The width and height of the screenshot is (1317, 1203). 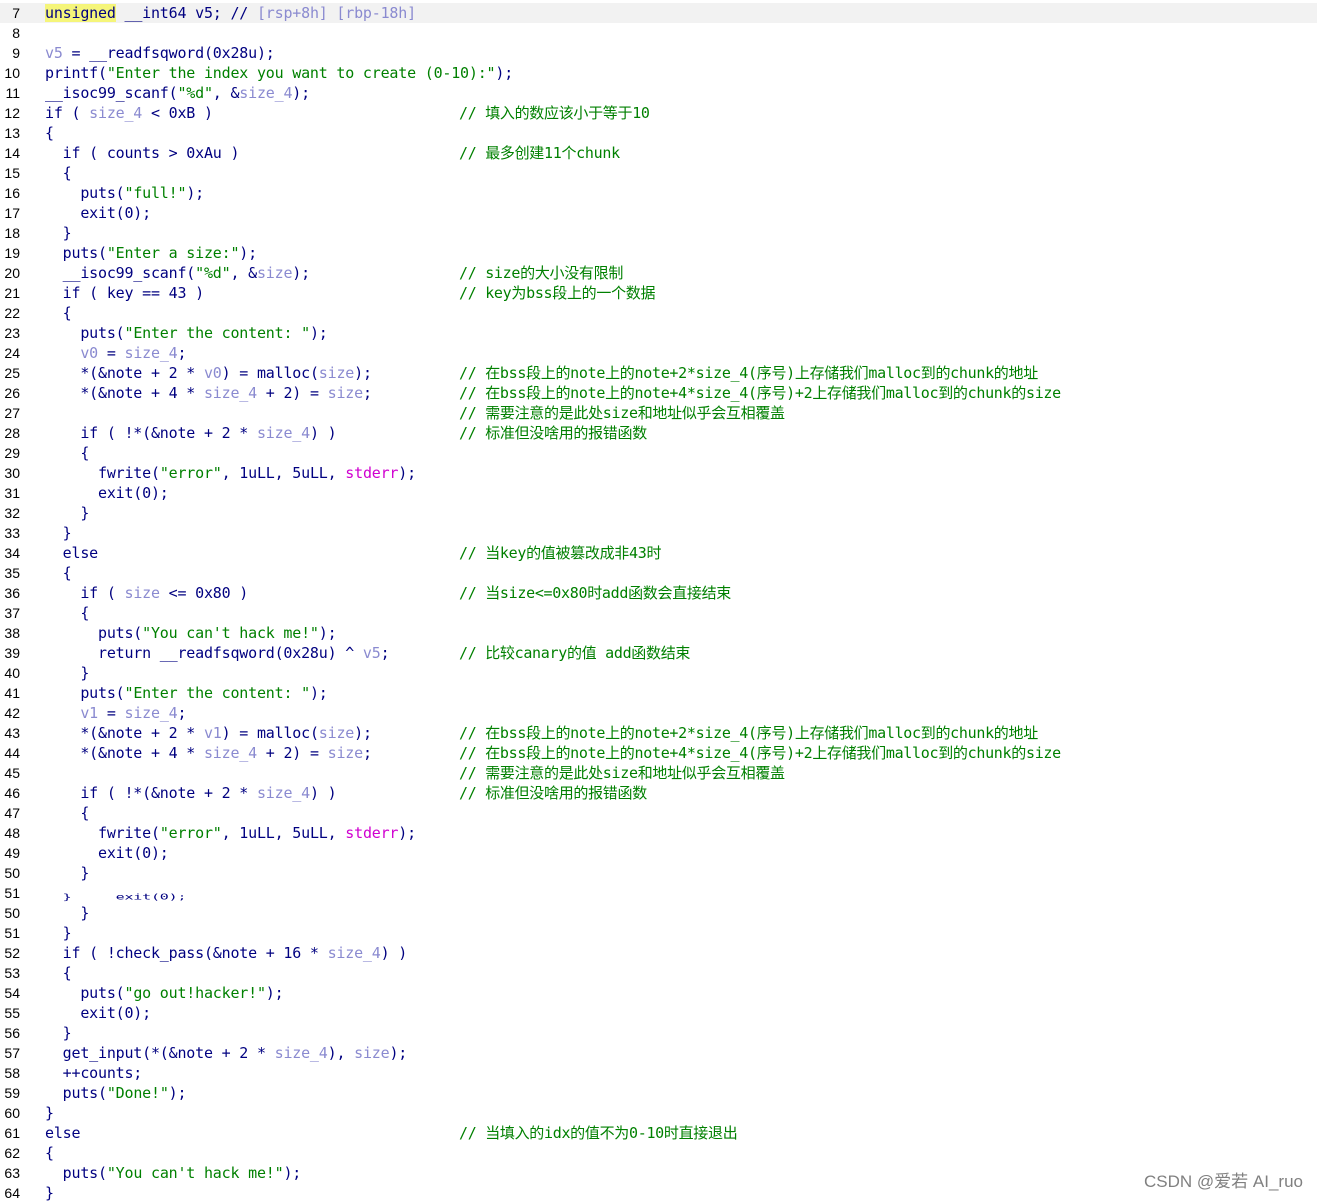 I want to click on code-line: 34 else // 当key的值被篡改成非43时, so click(x=658, y=553).